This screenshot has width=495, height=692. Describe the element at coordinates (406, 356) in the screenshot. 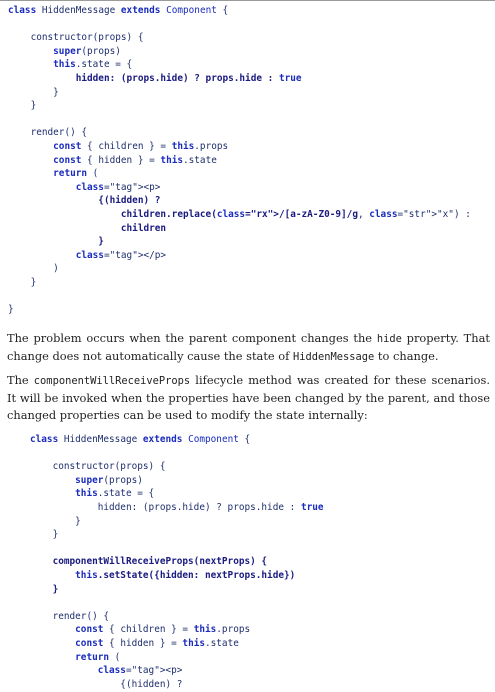

I see `paragraph-1-text-c: to change.` at that location.